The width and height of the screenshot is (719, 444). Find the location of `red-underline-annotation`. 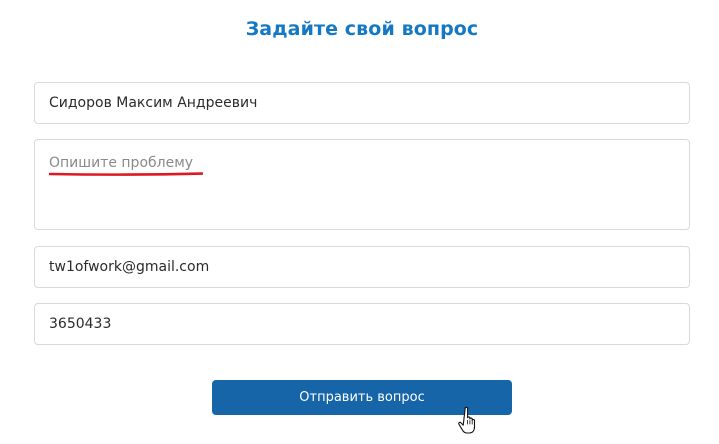

red-underline-annotation is located at coordinates (126, 174).